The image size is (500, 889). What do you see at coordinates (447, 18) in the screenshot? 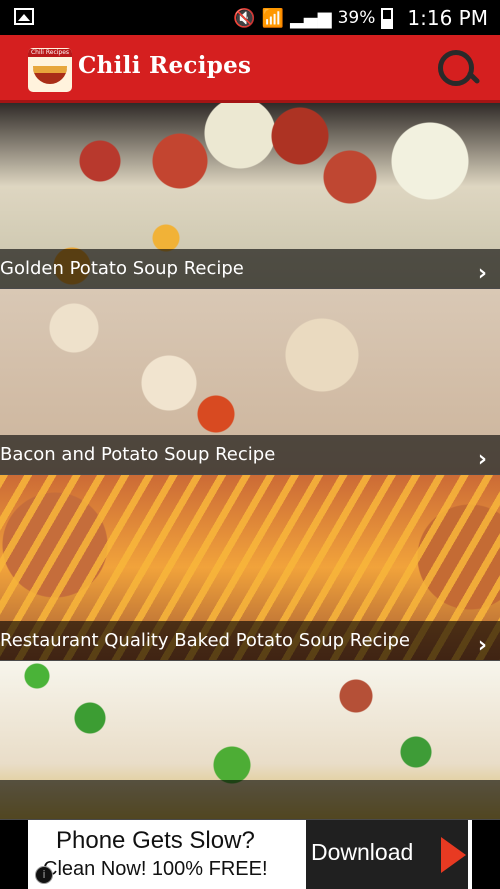
I see `status-time: 1:16 PM` at bounding box center [447, 18].